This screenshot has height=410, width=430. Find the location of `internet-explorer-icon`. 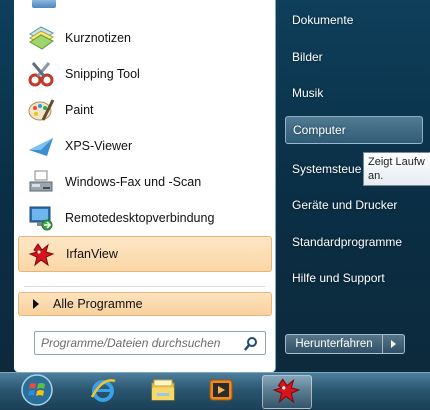

internet-explorer-icon is located at coordinates (103, 392).